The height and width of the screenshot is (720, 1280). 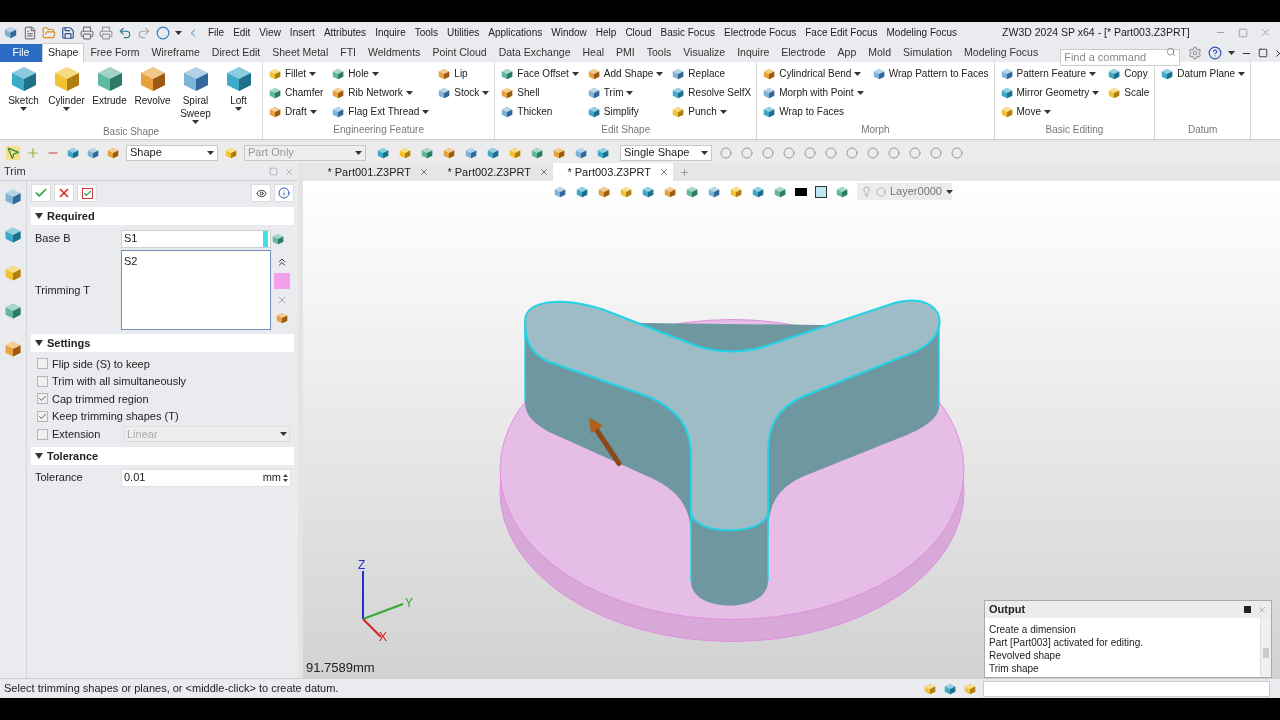 I want to click on document-tab: * Part001.Z3PRT, so click(x=373, y=172).